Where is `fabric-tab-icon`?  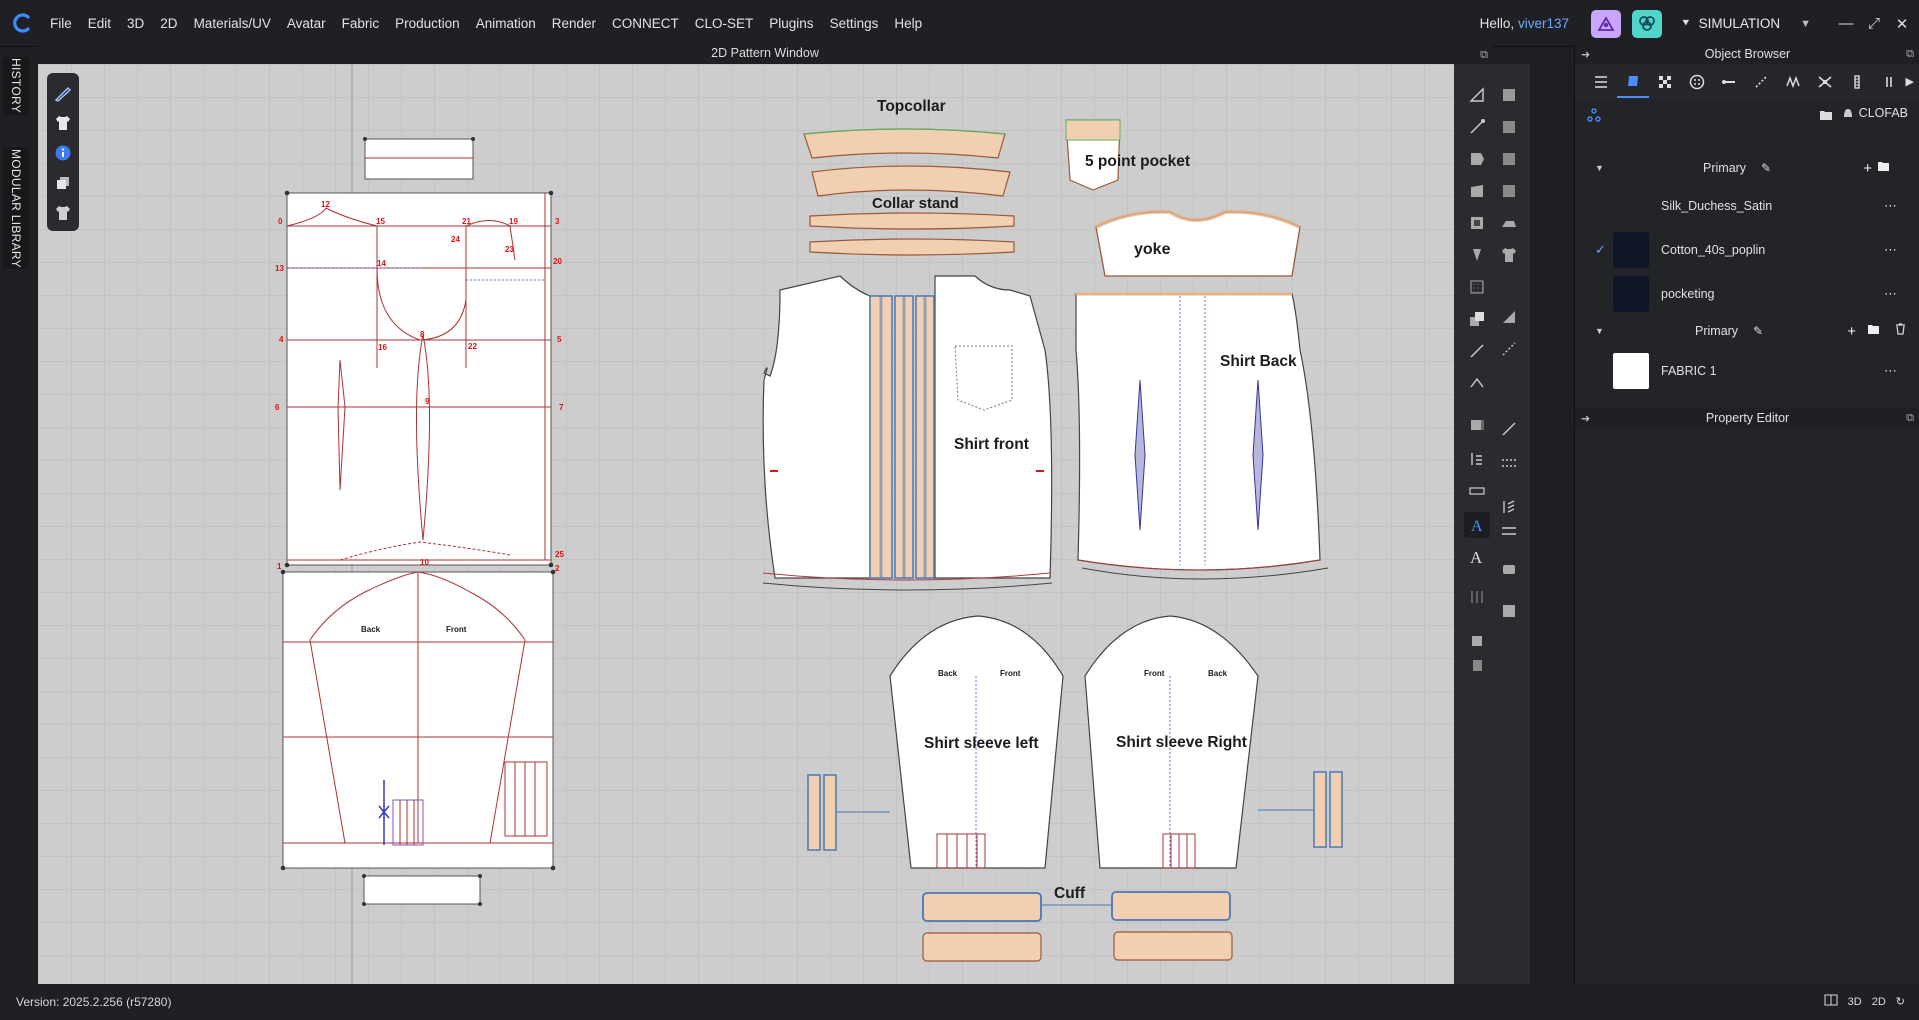
fabric-tab-icon is located at coordinates (1633, 82).